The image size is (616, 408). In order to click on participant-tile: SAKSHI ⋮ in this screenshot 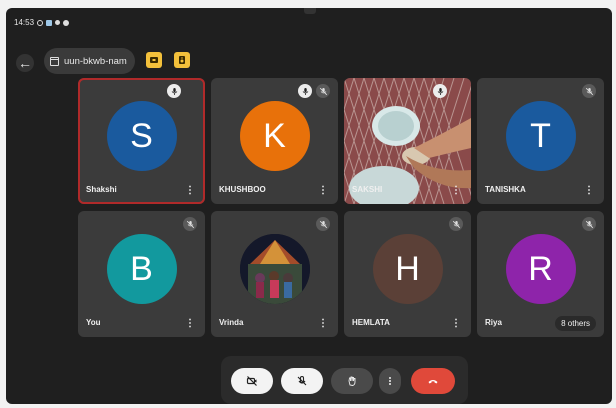, I will do `click(407, 141)`.